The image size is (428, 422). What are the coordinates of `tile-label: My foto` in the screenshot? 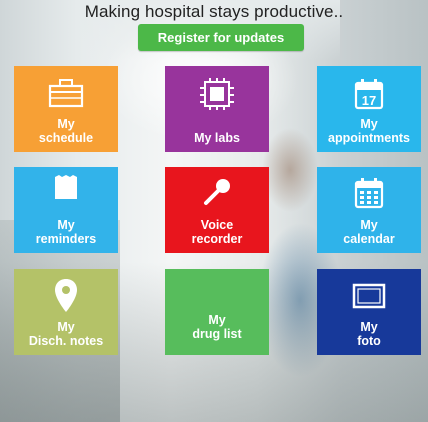 It's located at (369, 334).